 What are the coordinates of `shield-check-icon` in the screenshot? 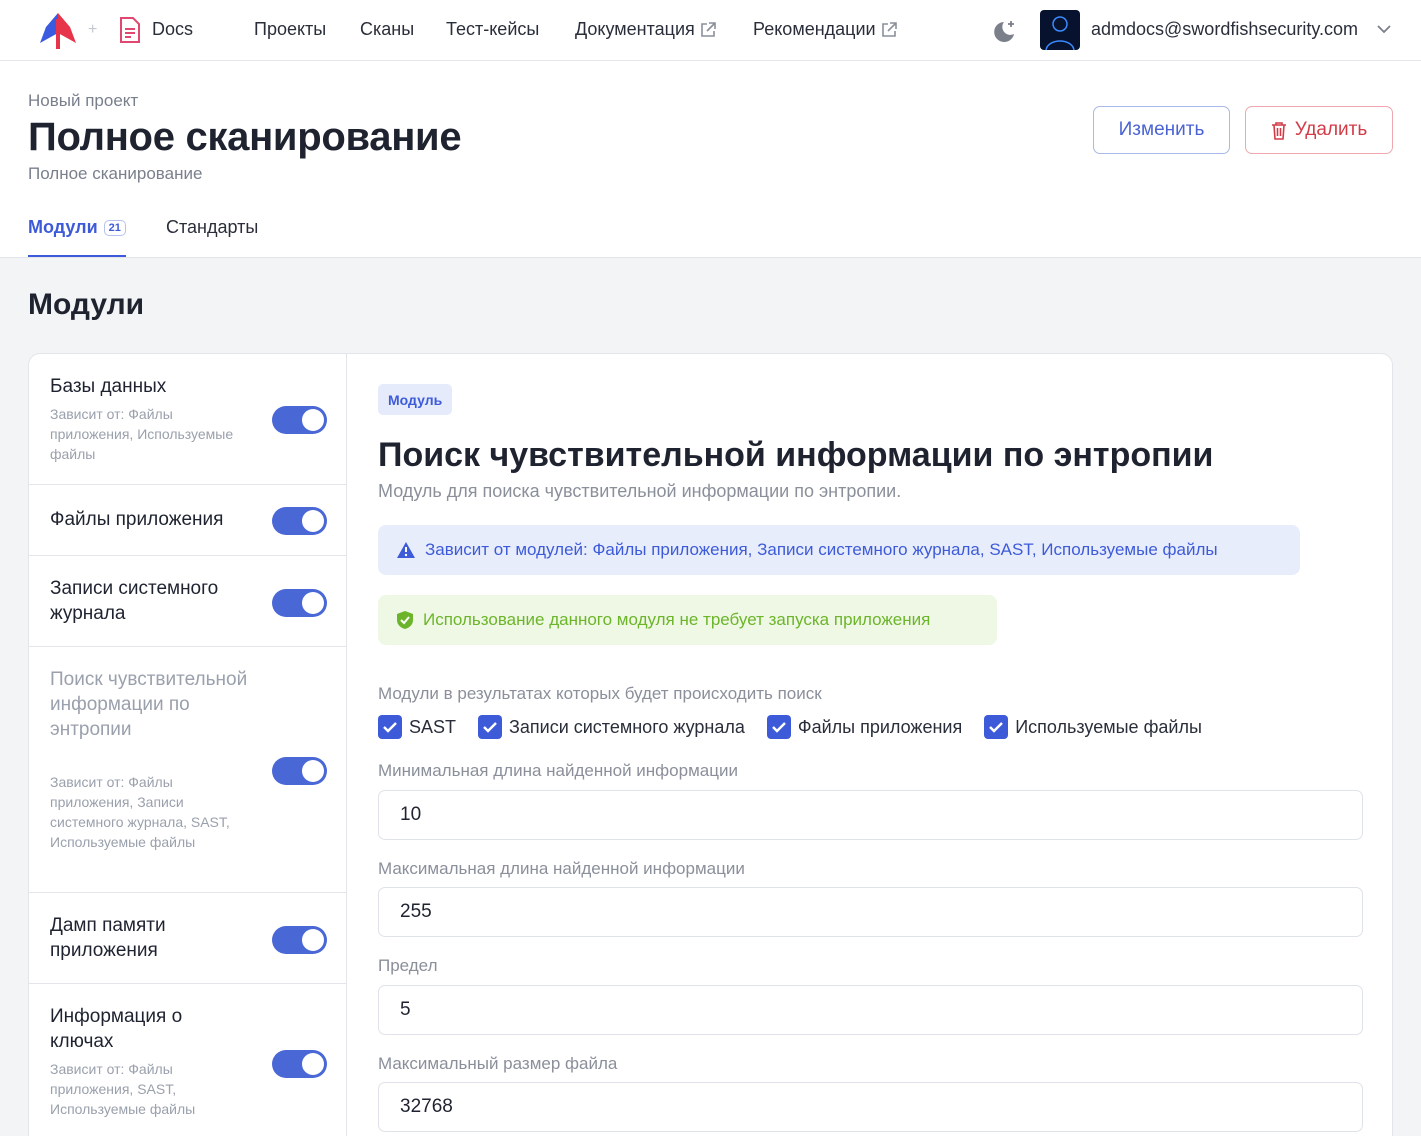 It's located at (405, 620).